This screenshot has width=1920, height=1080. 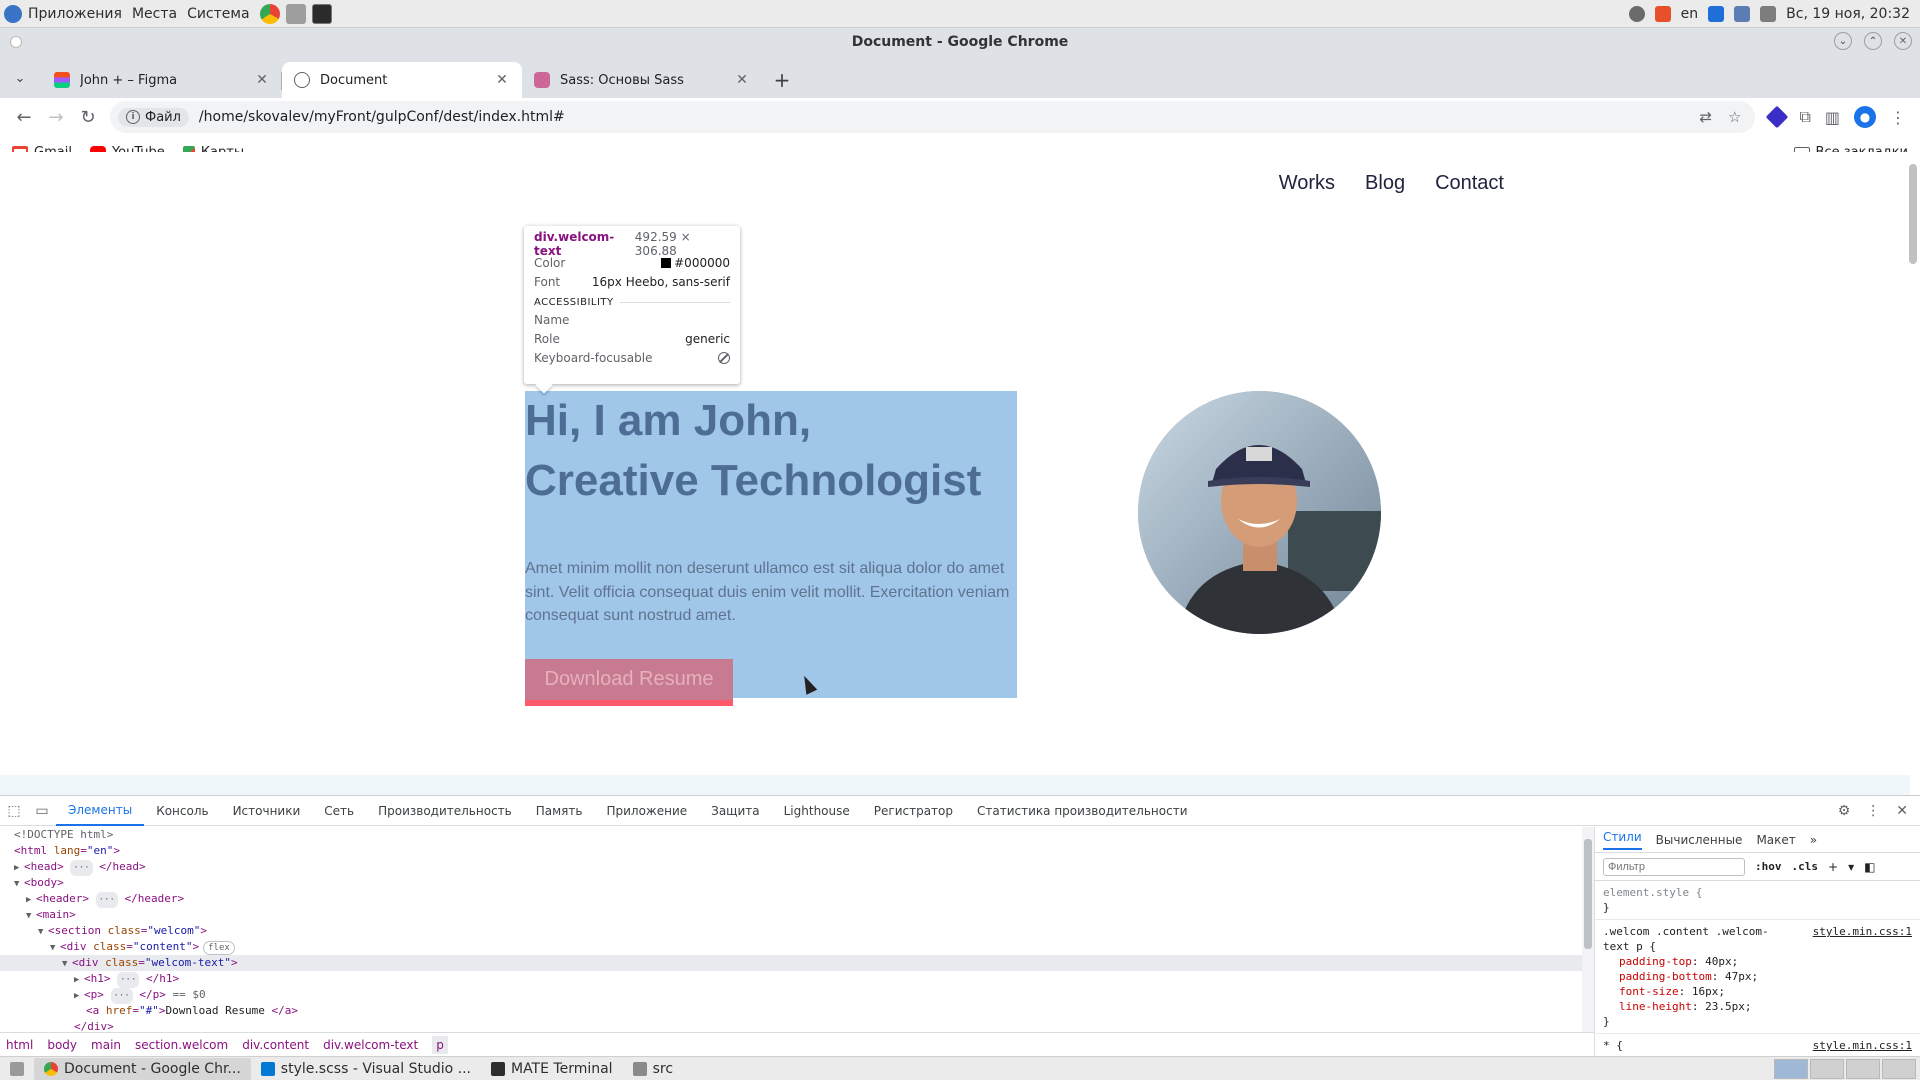 What do you see at coordinates (1813, 840) in the screenshot?
I see `more-tabs-icon: »` at bounding box center [1813, 840].